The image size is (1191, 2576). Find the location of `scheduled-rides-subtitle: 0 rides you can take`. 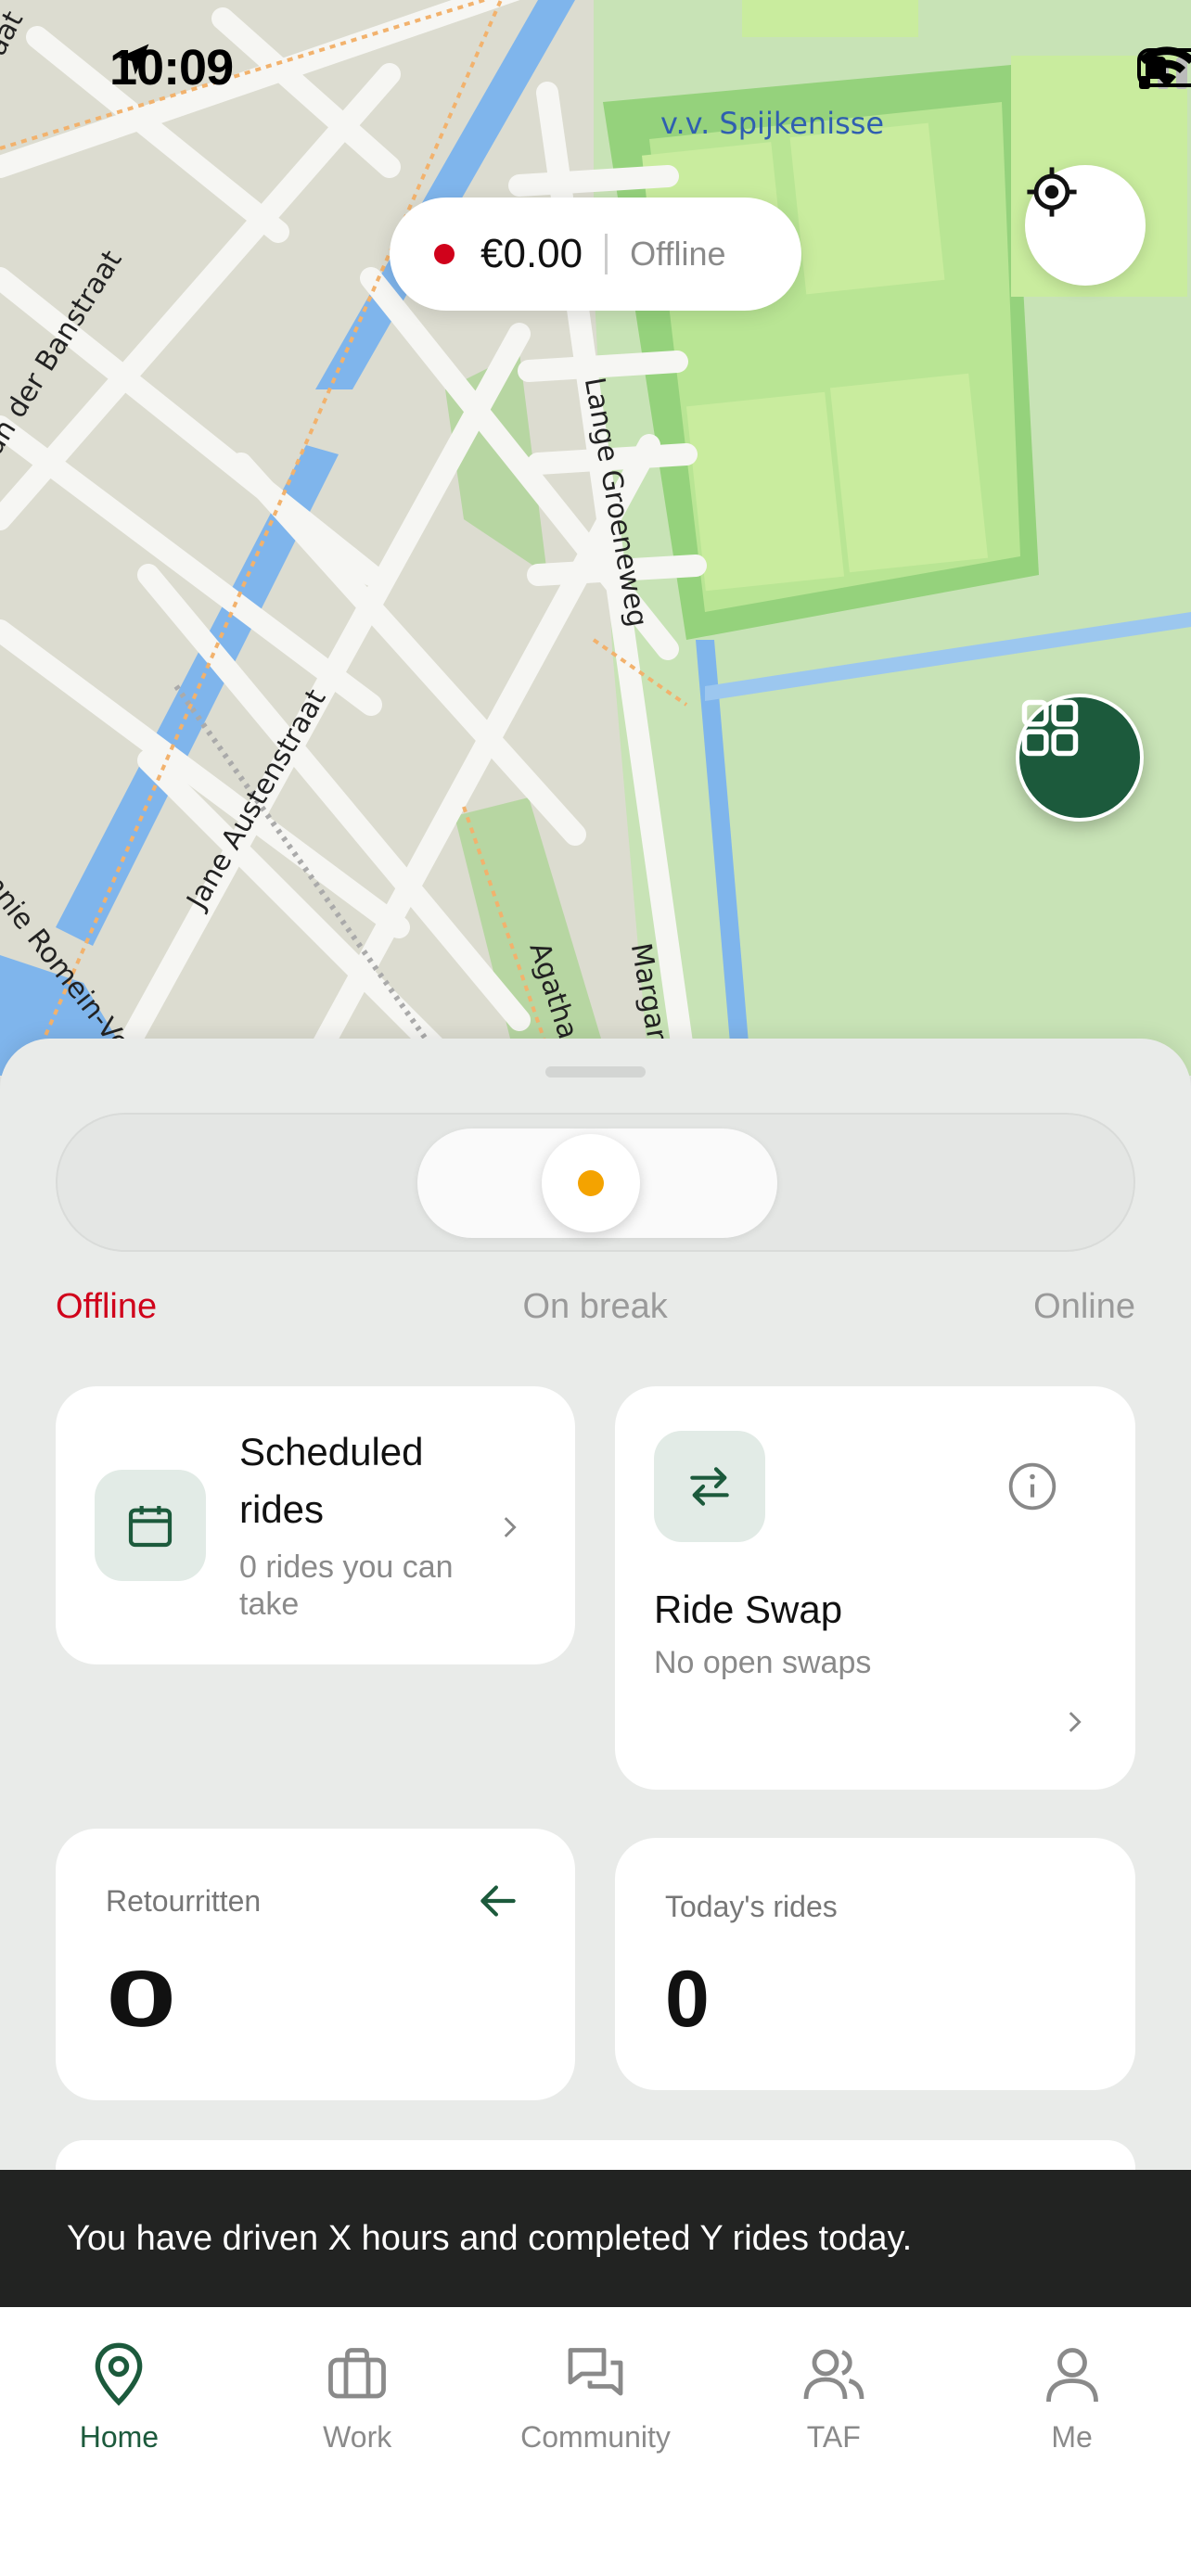

scheduled-rides-subtitle: 0 rides you can take is located at coordinates (347, 1585).